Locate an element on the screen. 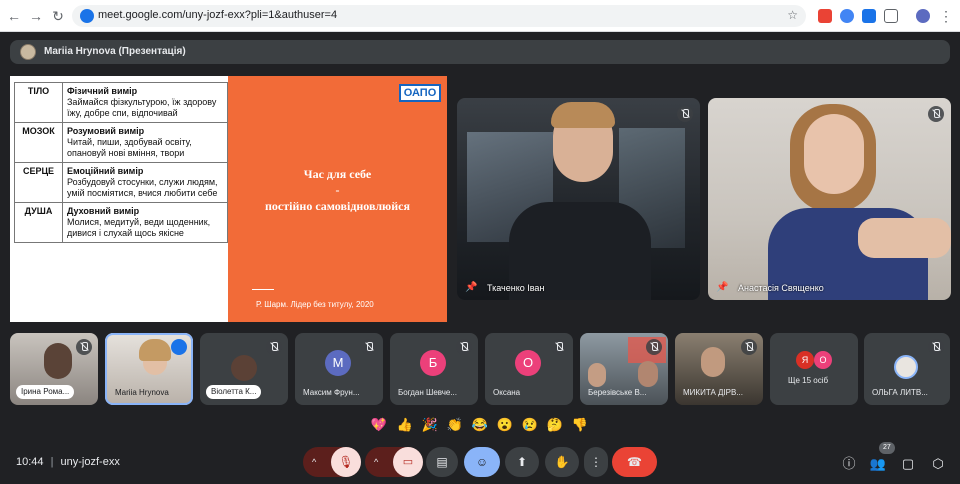 This screenshot has height=484, width=960. participant-arm is located at coordinates (904, 238).